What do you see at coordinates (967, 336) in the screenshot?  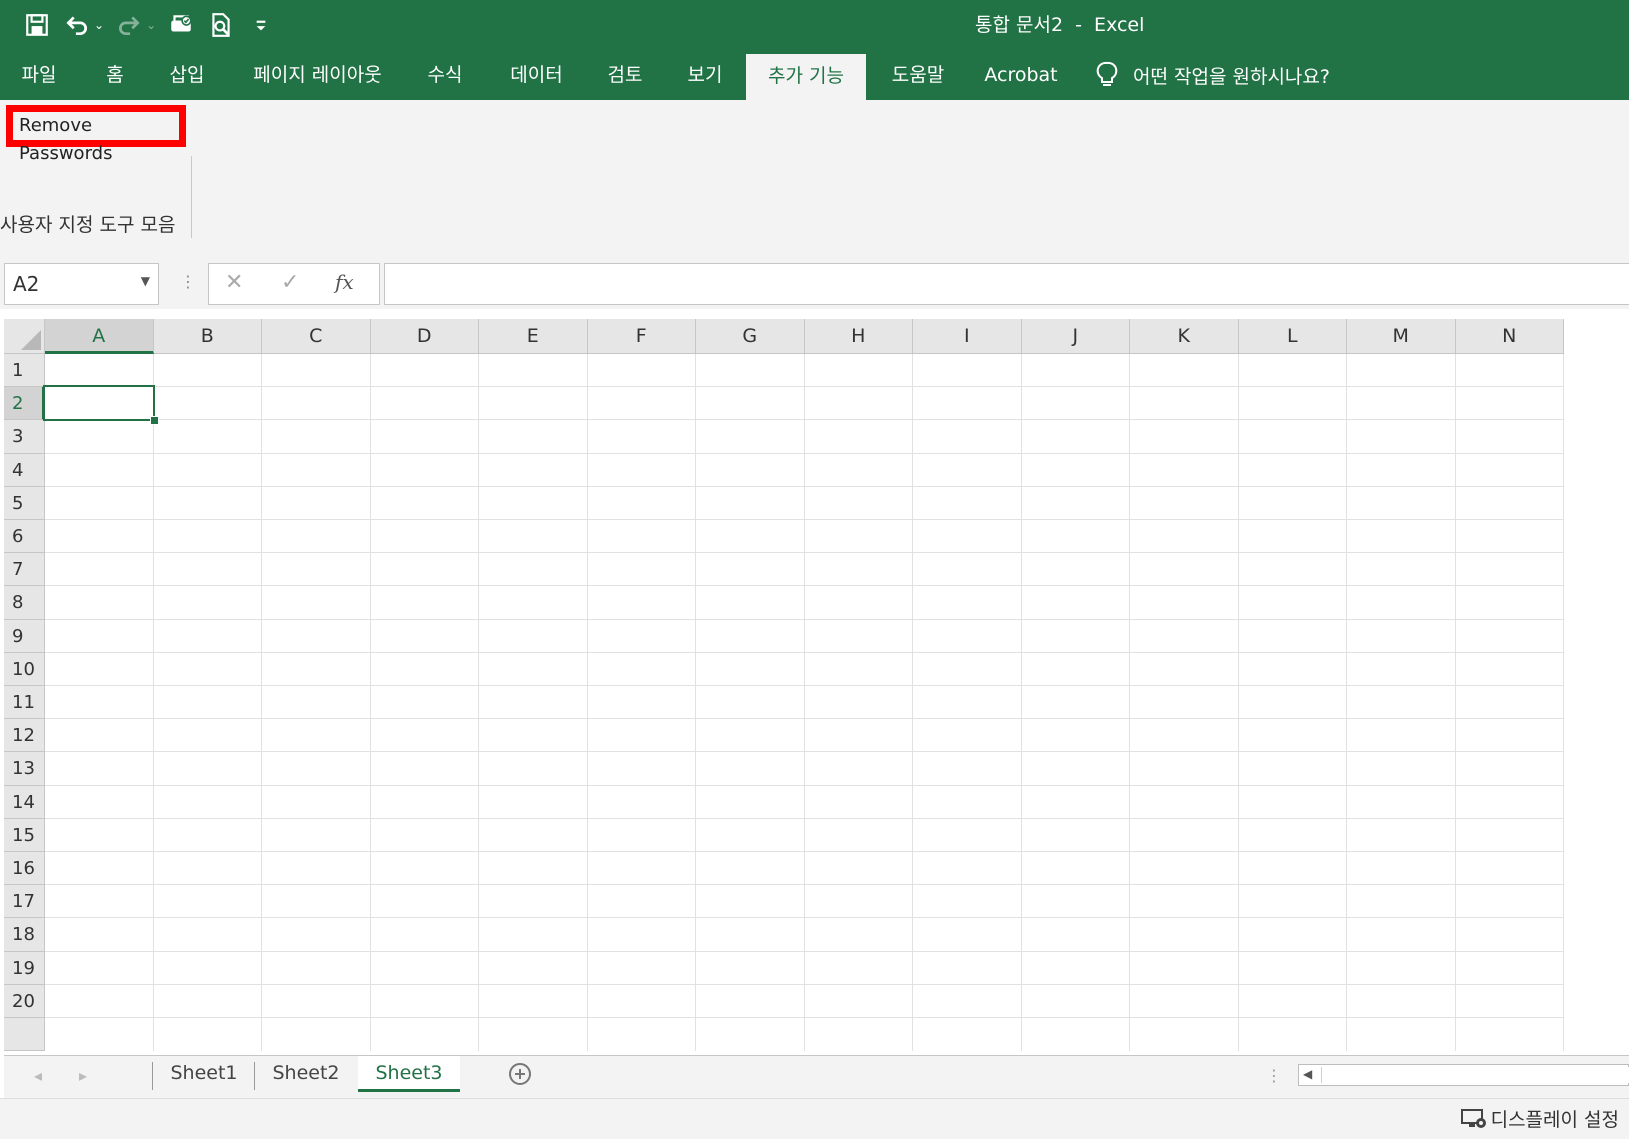 I see `column-header-i: I` at bounding box center [967, 336].